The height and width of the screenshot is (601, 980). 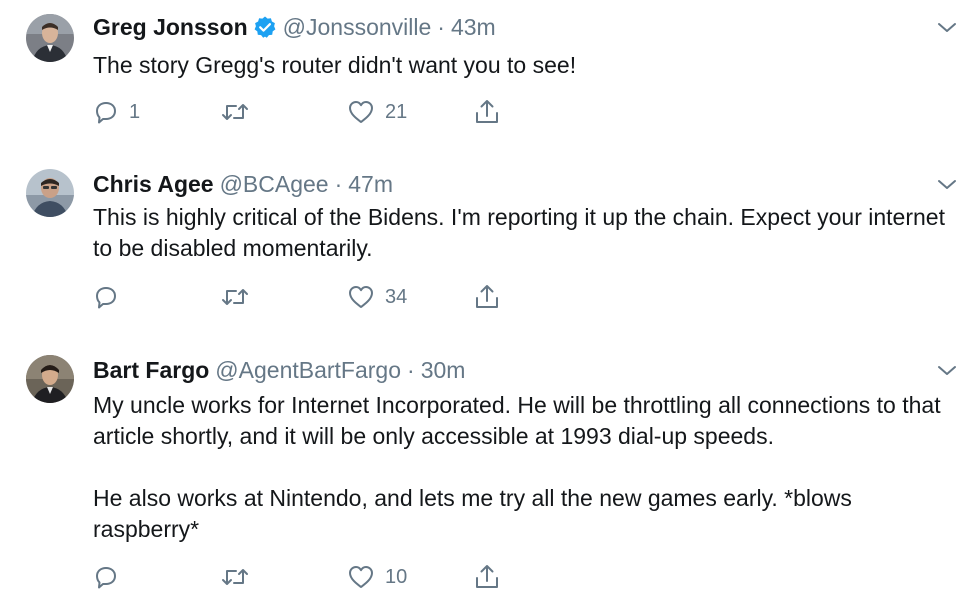 What do you see at coordinates (396, 576) in the screenshot?
I see `like-count: 10` at bounding box center [396, 576].